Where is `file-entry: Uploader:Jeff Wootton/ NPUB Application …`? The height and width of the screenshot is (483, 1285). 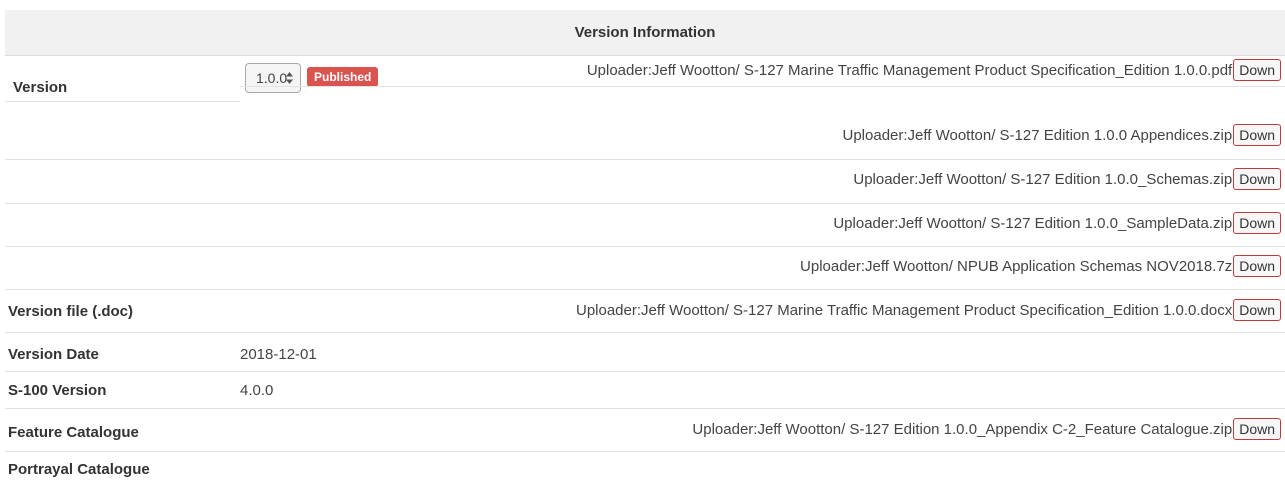
file-entry: Uploader:Jeff Wootton/ NPUB Application … is located at coordinates (1040, 266).